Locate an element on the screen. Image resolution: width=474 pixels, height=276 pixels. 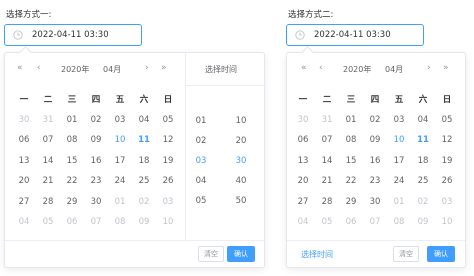
confirm-button: 确认 is located at coordinates (241, 254).